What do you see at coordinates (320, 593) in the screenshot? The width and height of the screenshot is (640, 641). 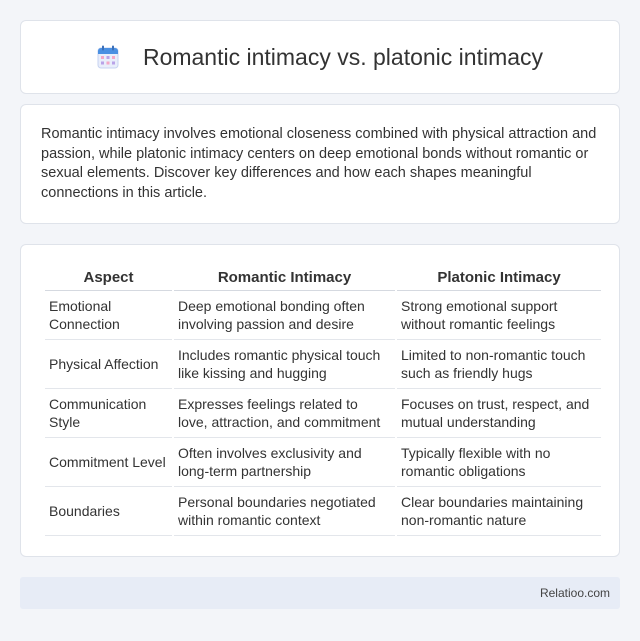 I see `footer: Relatioo.com` at bounding box center [320, 593].